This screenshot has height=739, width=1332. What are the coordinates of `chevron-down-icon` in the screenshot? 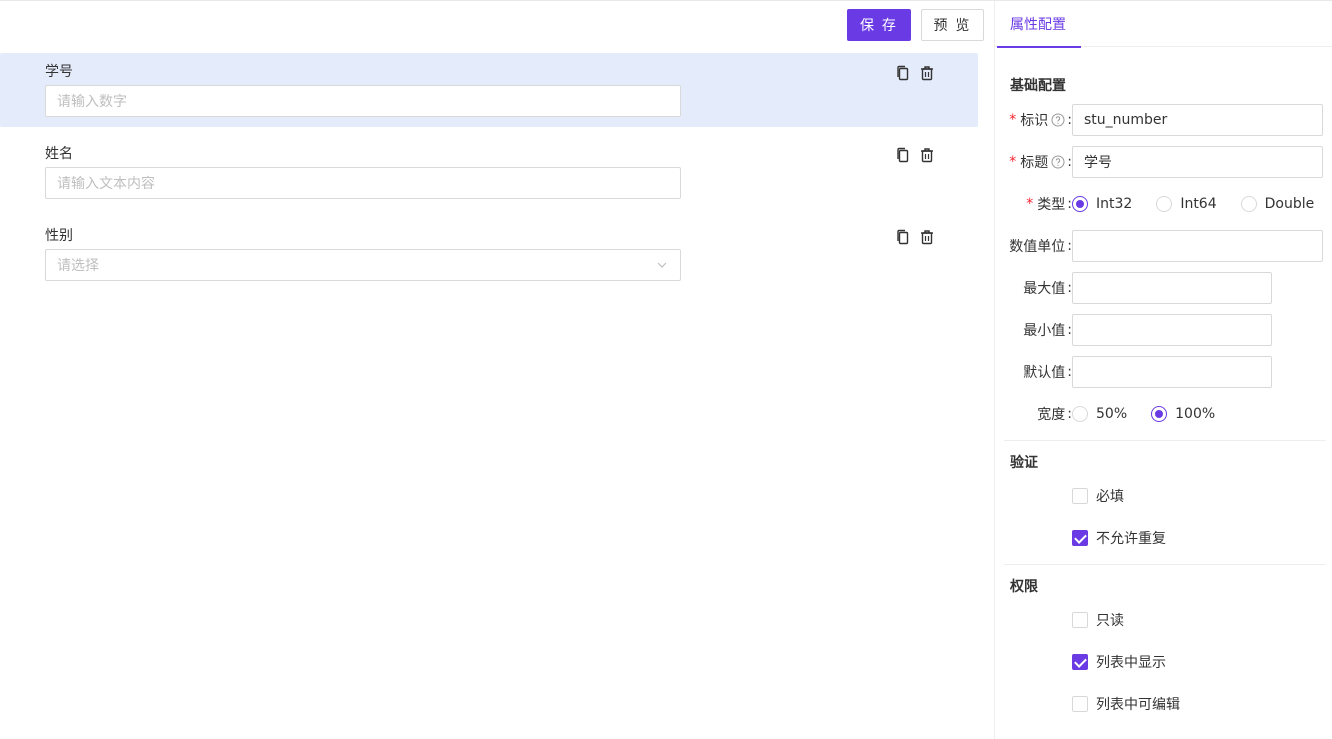 It's located at (662, 265).